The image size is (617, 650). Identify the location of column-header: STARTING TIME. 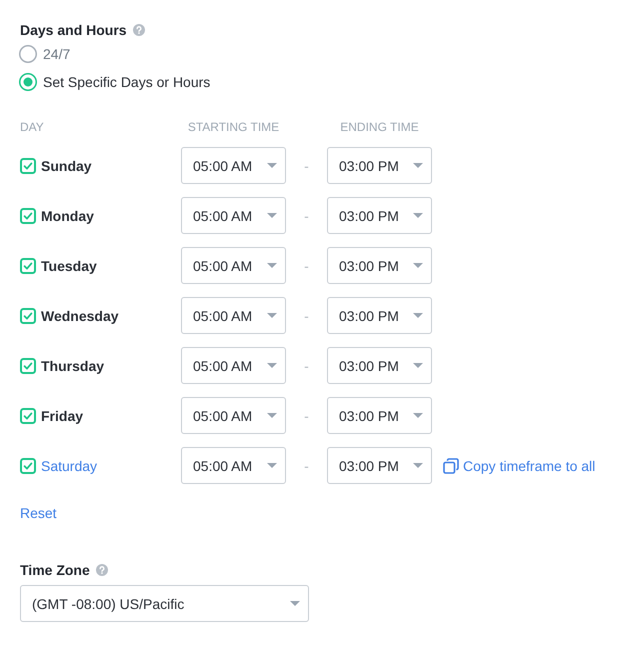
(234, 127).